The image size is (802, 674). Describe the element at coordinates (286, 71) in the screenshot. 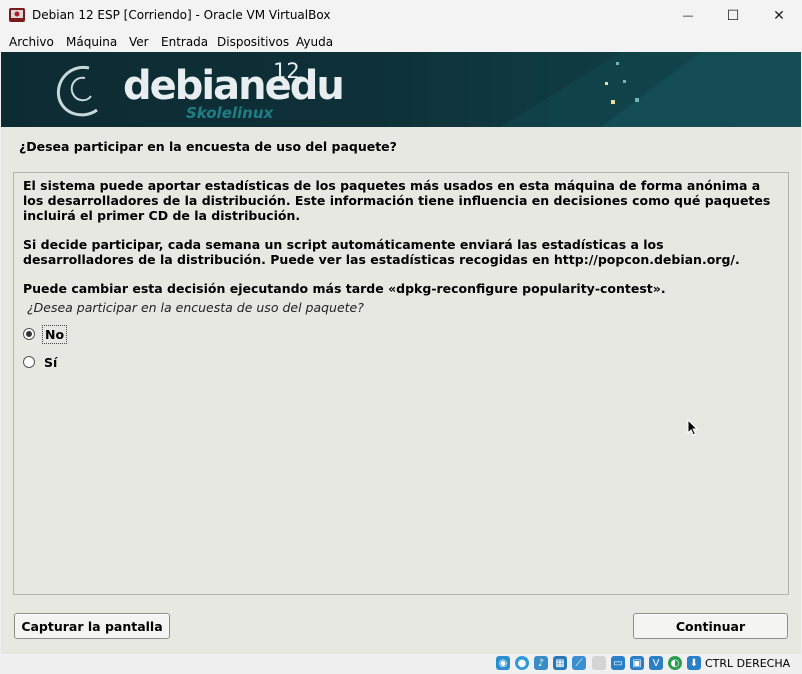

I see `logo-version: 12` at that location.